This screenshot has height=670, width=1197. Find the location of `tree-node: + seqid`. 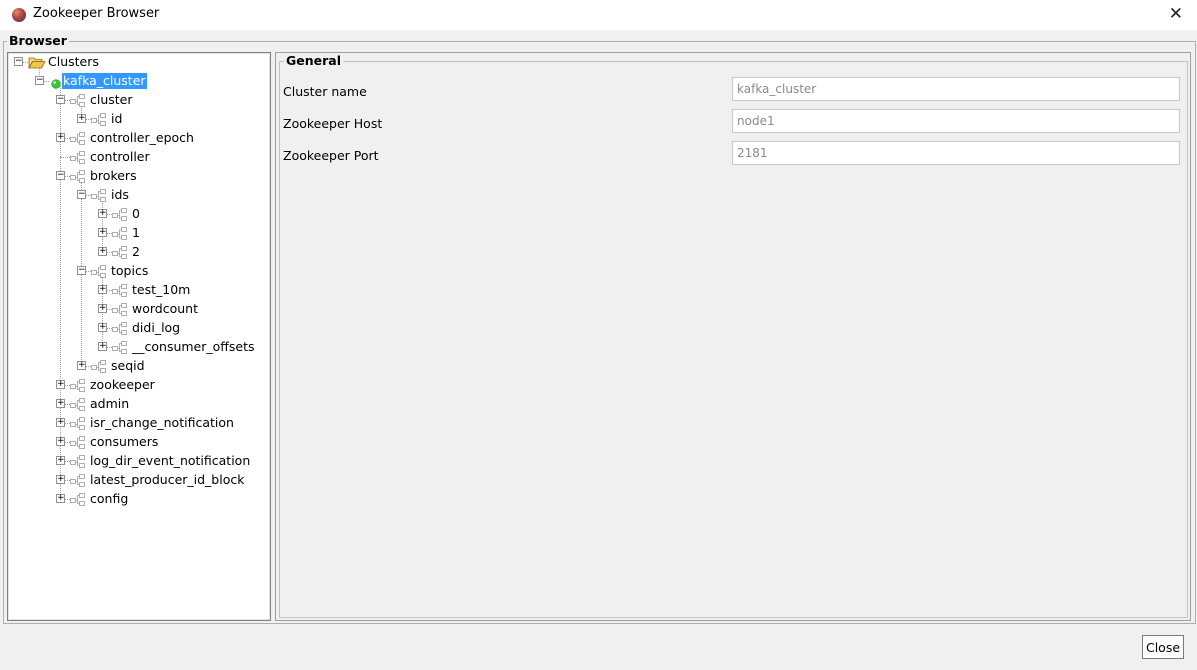

tree-node: + seqid is located at coordinates (139, 366).